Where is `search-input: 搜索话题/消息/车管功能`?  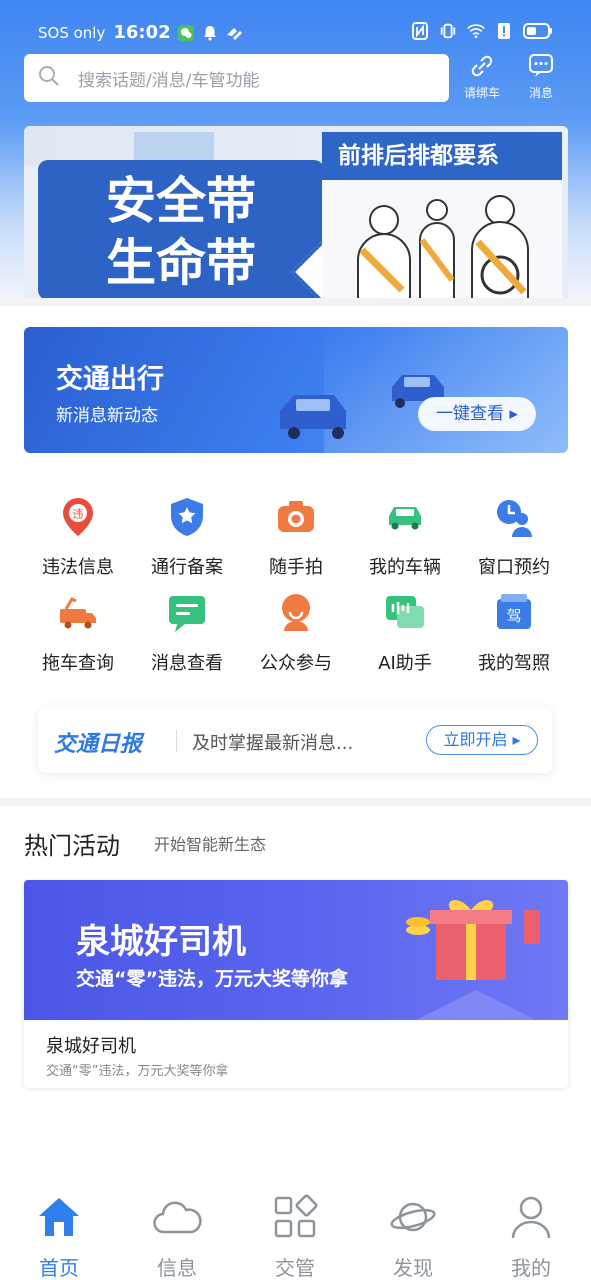 search-input: 搜索话题/消息/车管功能 is located at coordinates (236, 78).